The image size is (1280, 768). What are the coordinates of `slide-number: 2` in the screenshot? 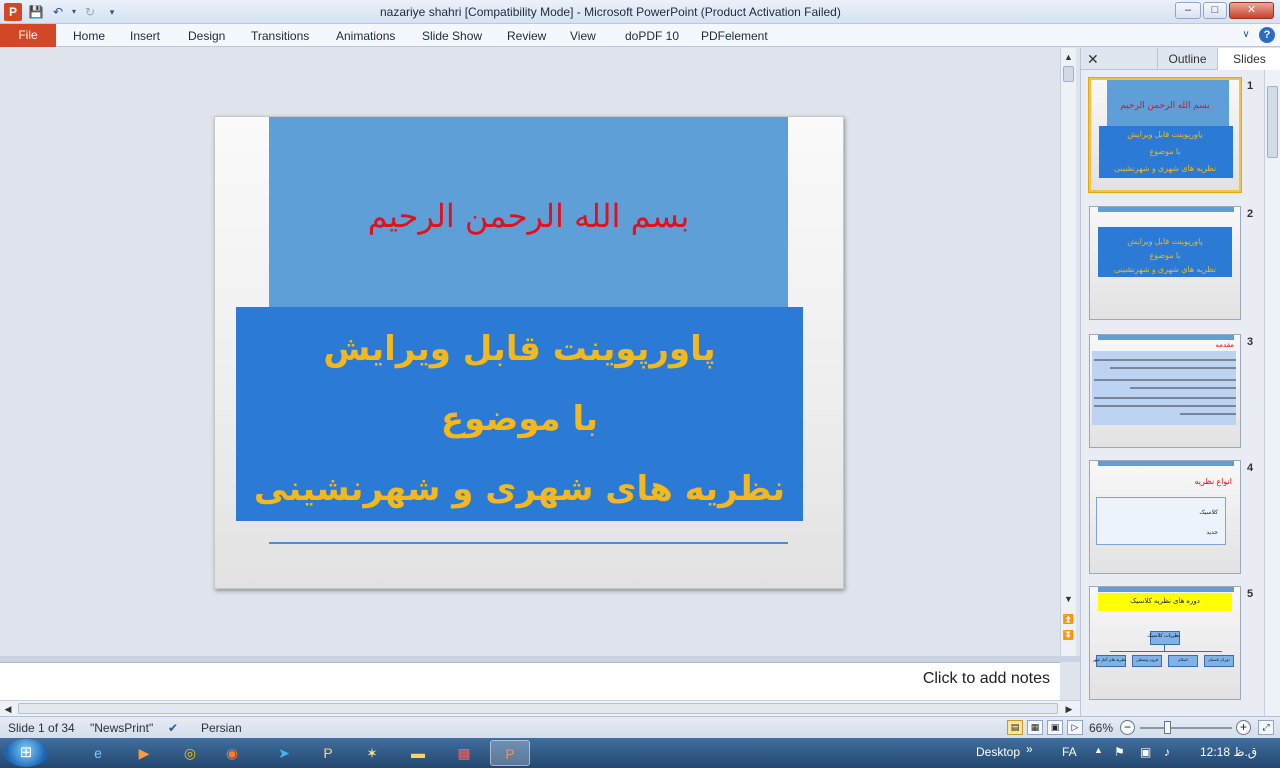 It's located at (1250, 214).